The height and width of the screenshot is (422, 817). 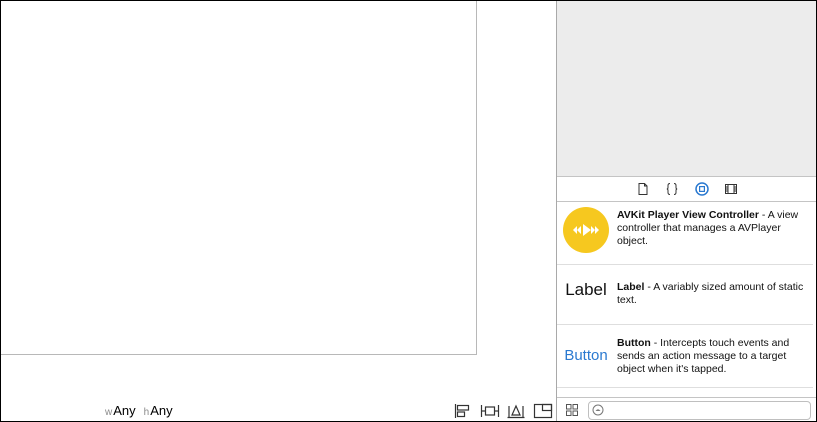 I want to click on grid-view-icon, so click(x=572, y=410).